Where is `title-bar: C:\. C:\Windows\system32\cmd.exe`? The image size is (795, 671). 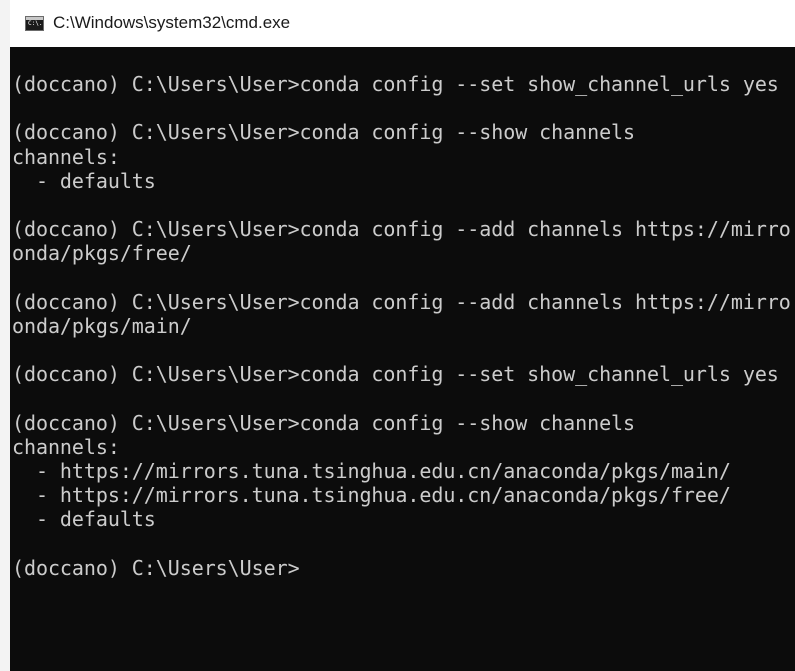 title-bar: C:\. C:\Windows\system32\cmd.exe is located at coordinates (402, 23).